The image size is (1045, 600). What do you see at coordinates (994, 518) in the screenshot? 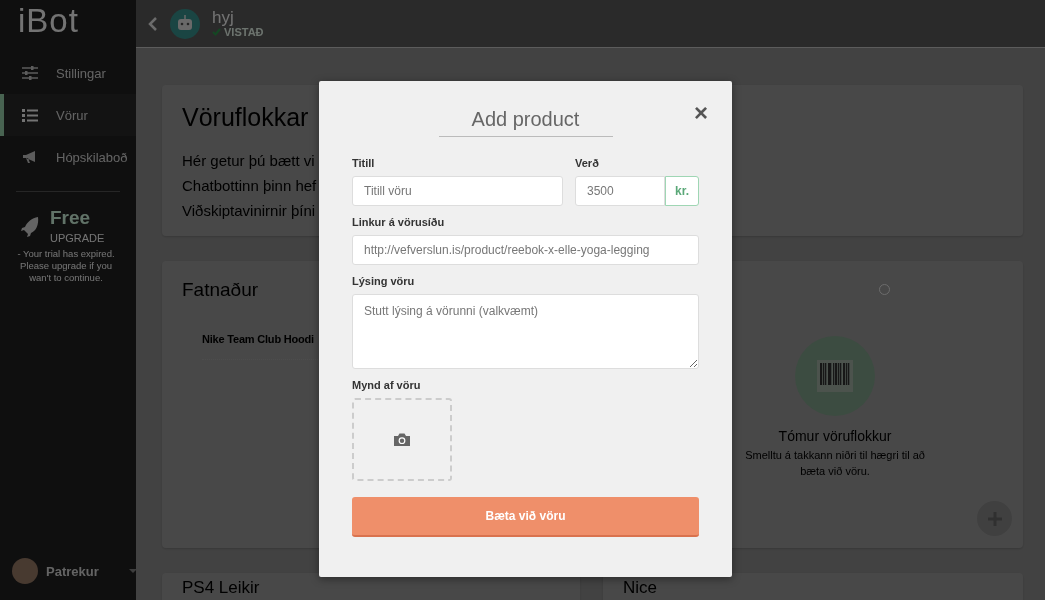
I see `add-button` at bounding box center [994, 518].